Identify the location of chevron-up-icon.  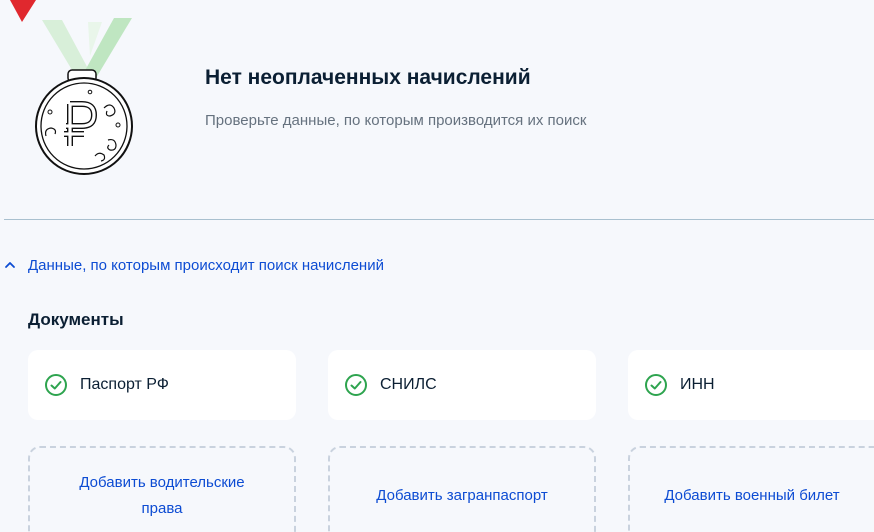
(10, 265).